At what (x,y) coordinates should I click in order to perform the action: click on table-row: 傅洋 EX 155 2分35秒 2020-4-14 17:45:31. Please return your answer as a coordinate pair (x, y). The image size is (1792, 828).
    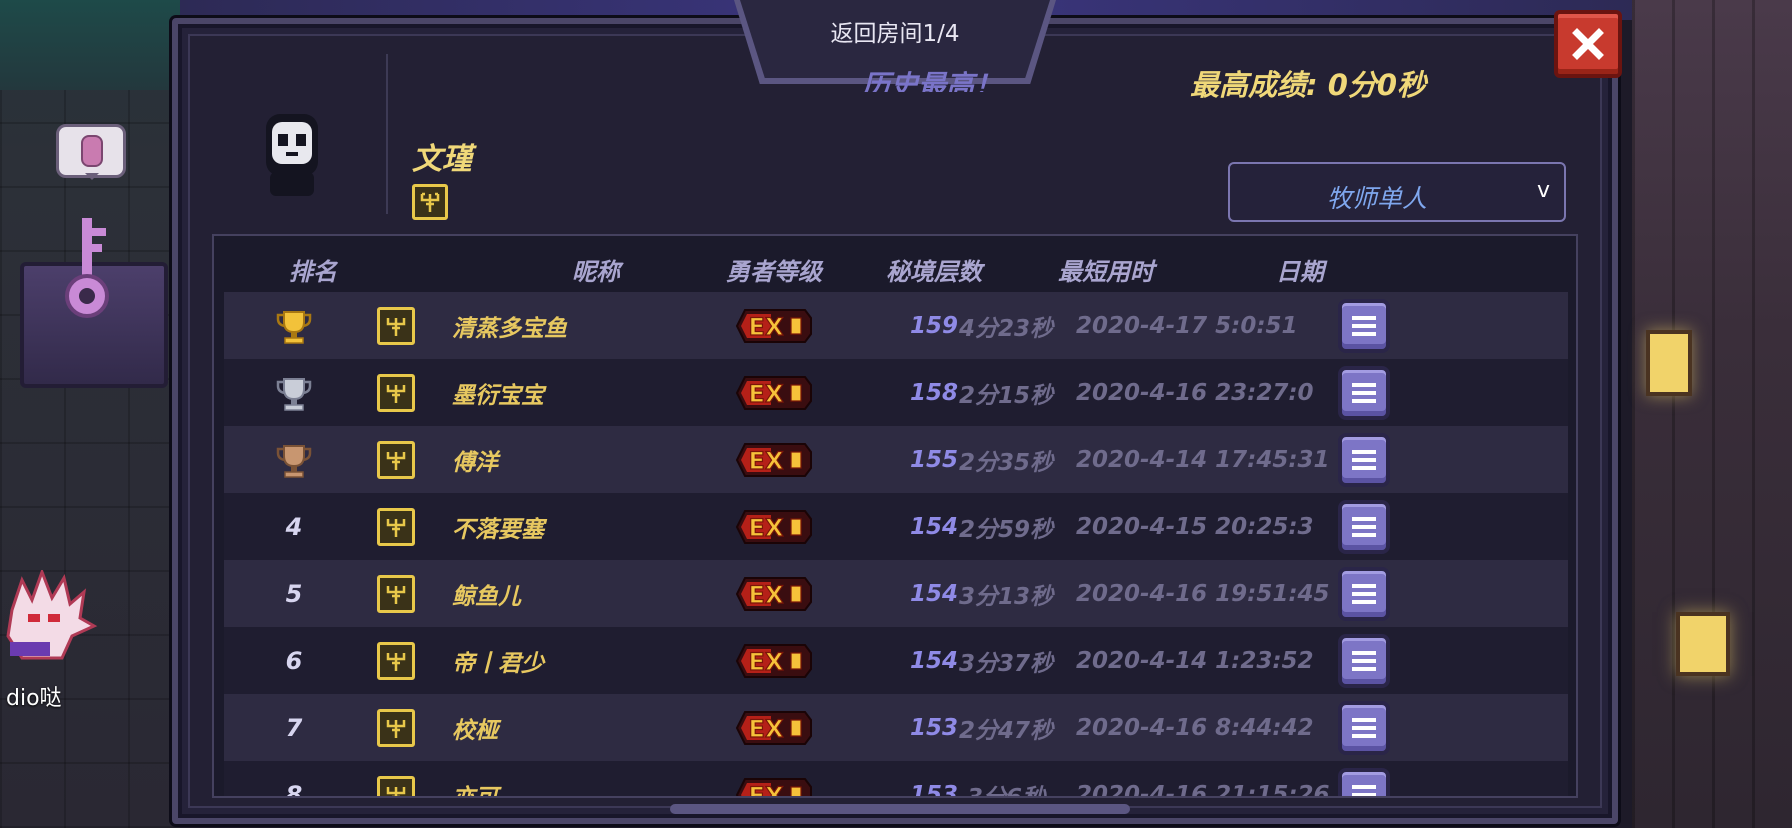
    Looking at the image, I should click on (896, 459).